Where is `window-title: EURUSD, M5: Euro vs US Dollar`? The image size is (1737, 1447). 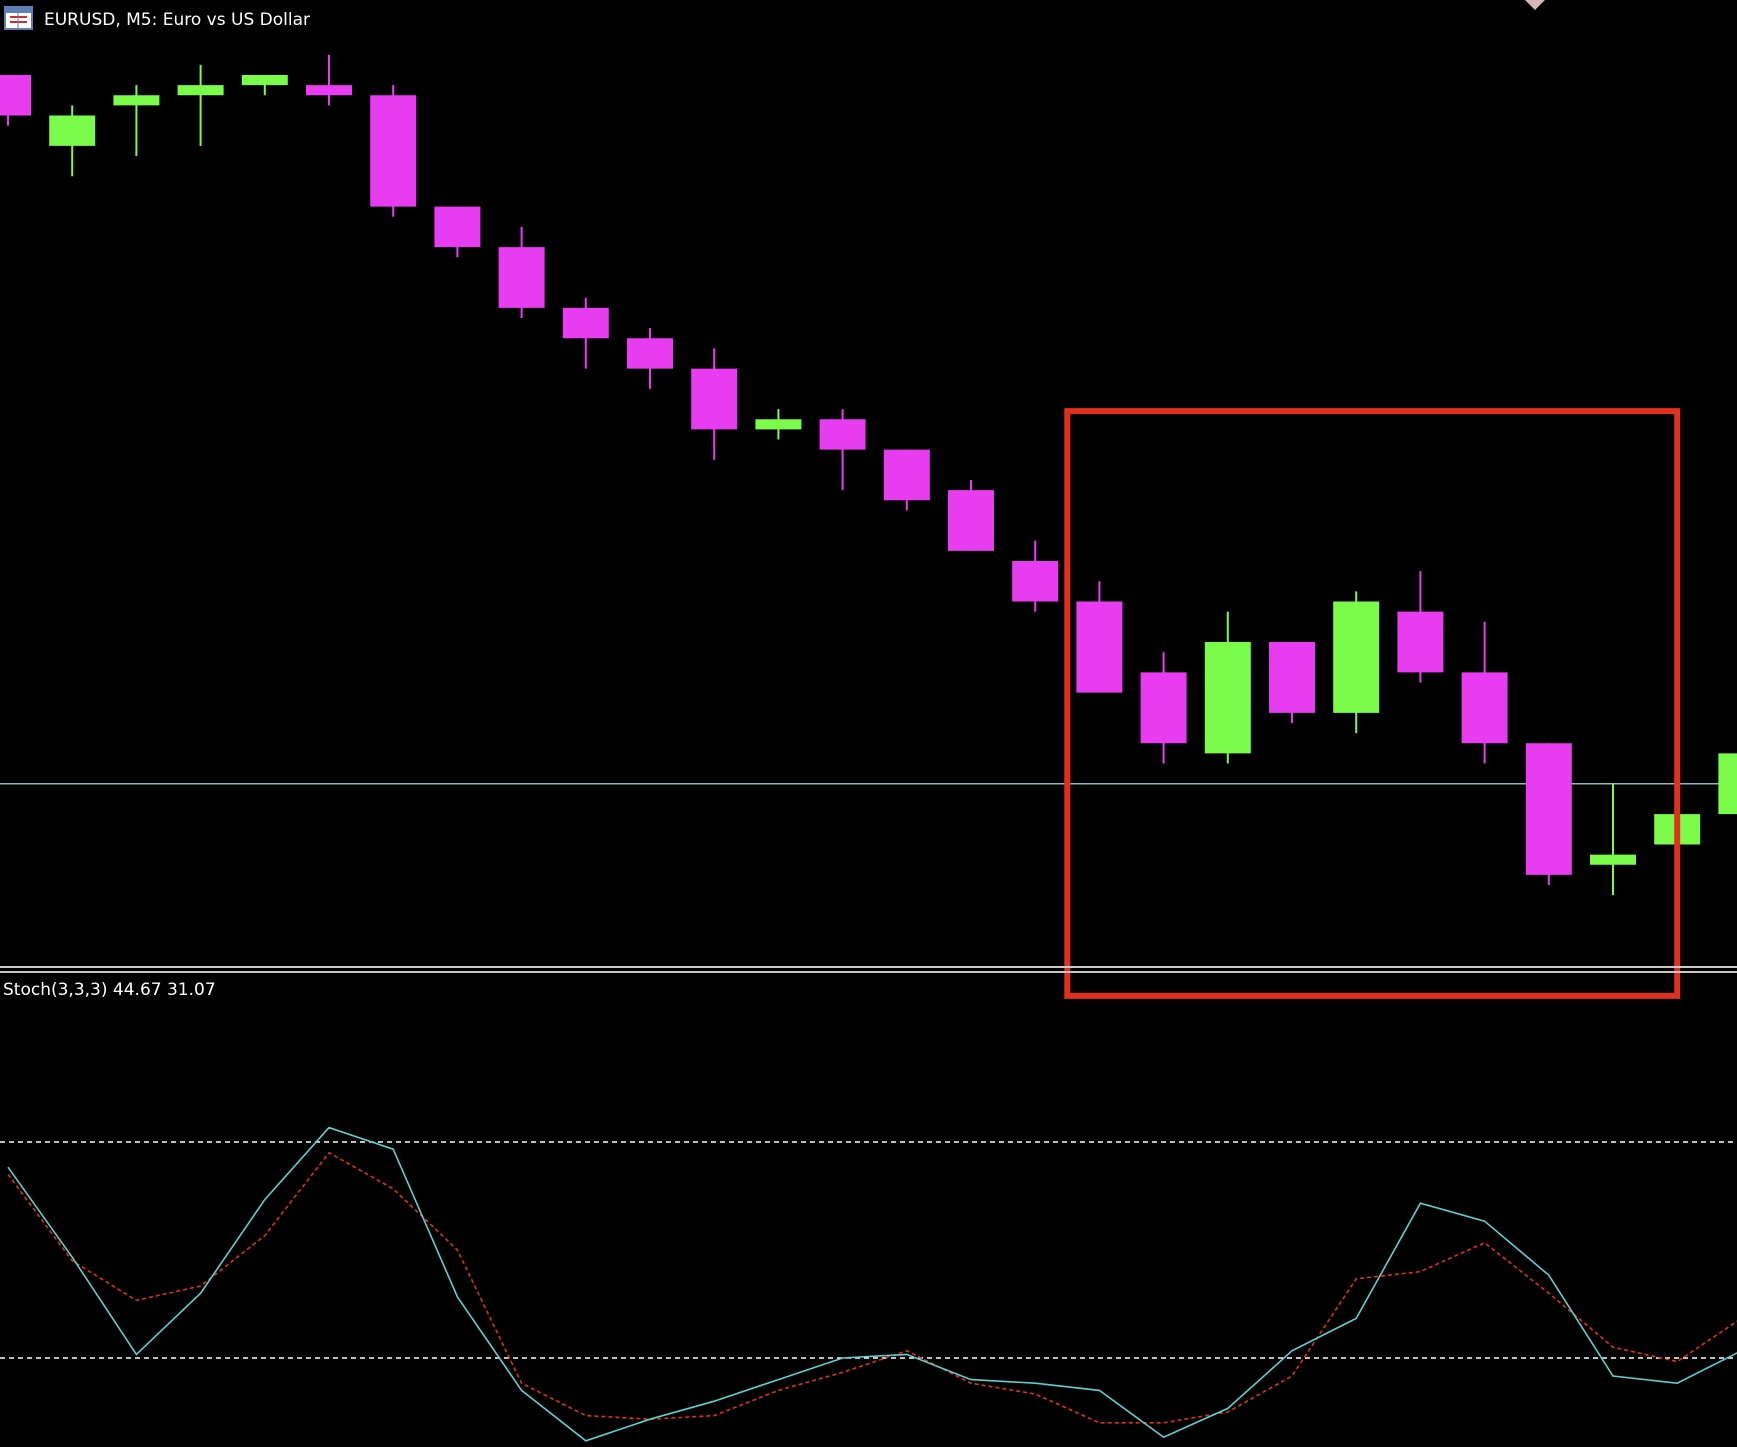
window-title: EURUSD, M5: Euro vs US Dollar is located at coordinates (157, 18).